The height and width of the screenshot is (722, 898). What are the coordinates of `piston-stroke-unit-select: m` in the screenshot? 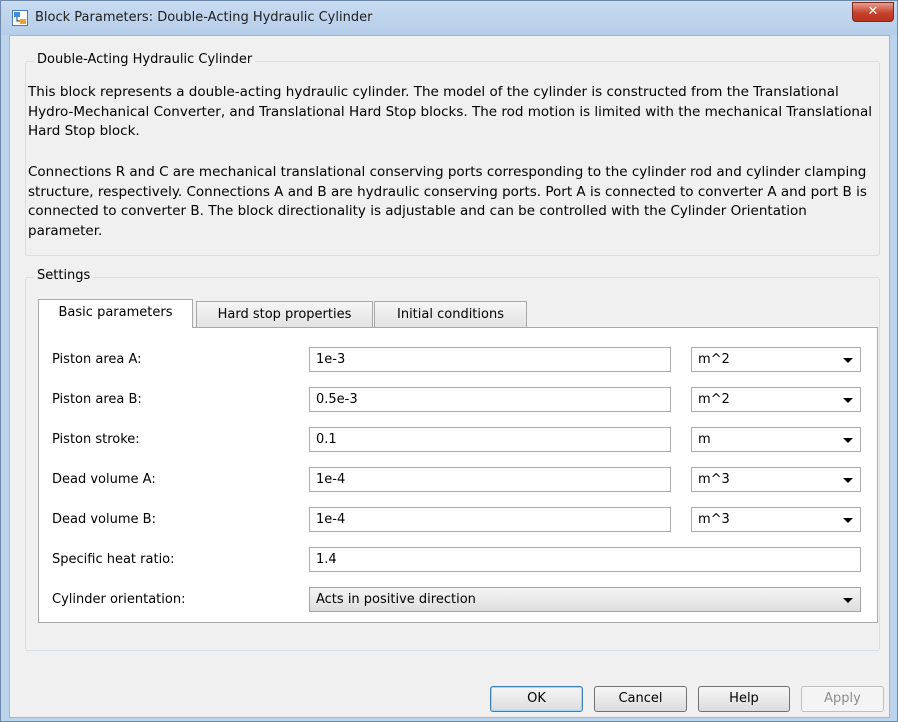 It's located at (776, 439).